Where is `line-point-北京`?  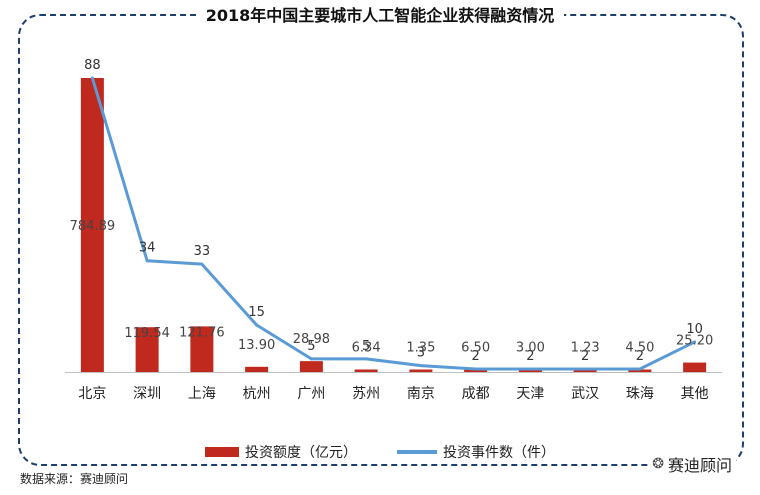 line-point-北京 is located at coordinates (92, 78).